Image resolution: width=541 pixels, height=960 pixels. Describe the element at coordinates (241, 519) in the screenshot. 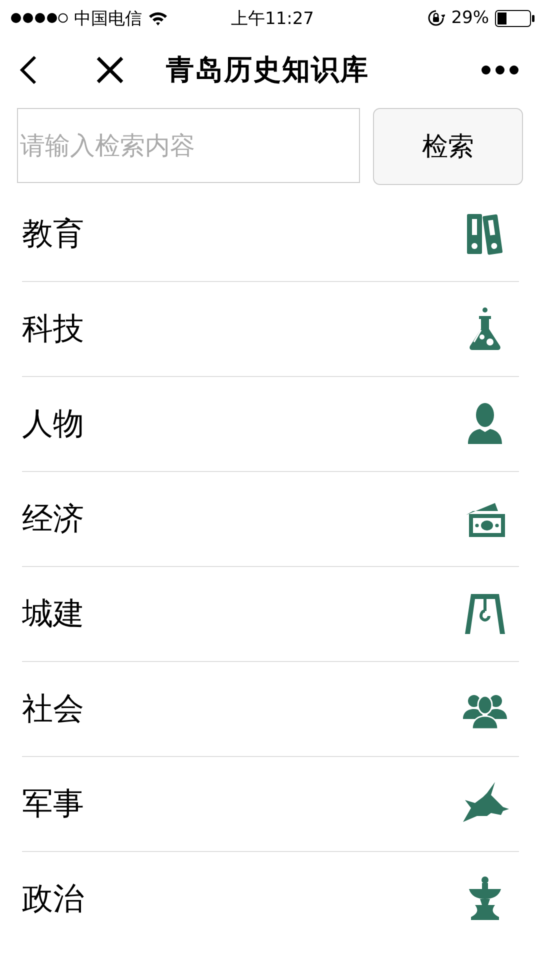

I see `category-item: 经济` at that location.